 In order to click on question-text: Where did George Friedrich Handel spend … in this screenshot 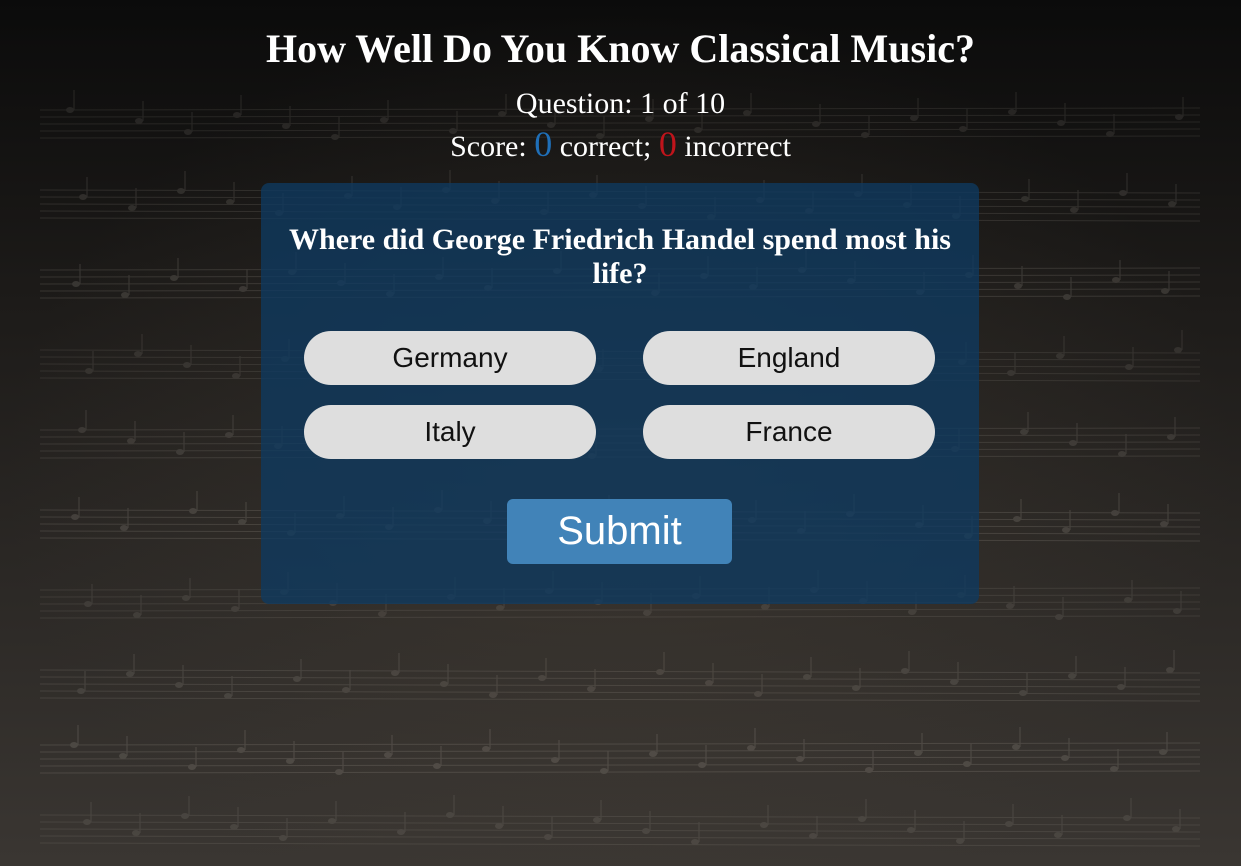, I will do `click(620, 256)`.